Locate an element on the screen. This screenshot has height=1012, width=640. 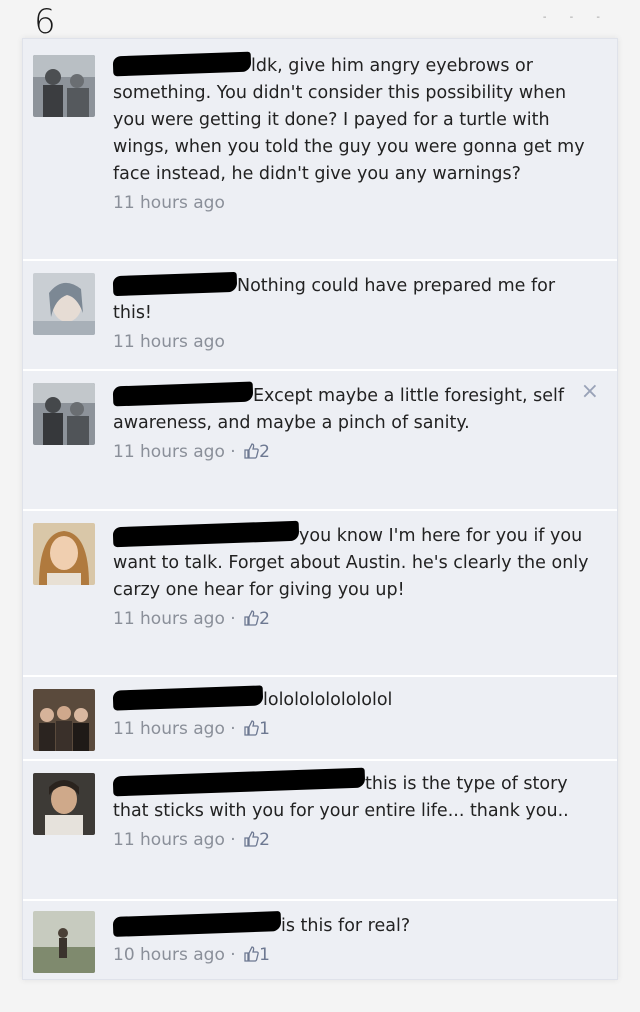
comment-text: lolololololololol is located at coordinates (328, 700).